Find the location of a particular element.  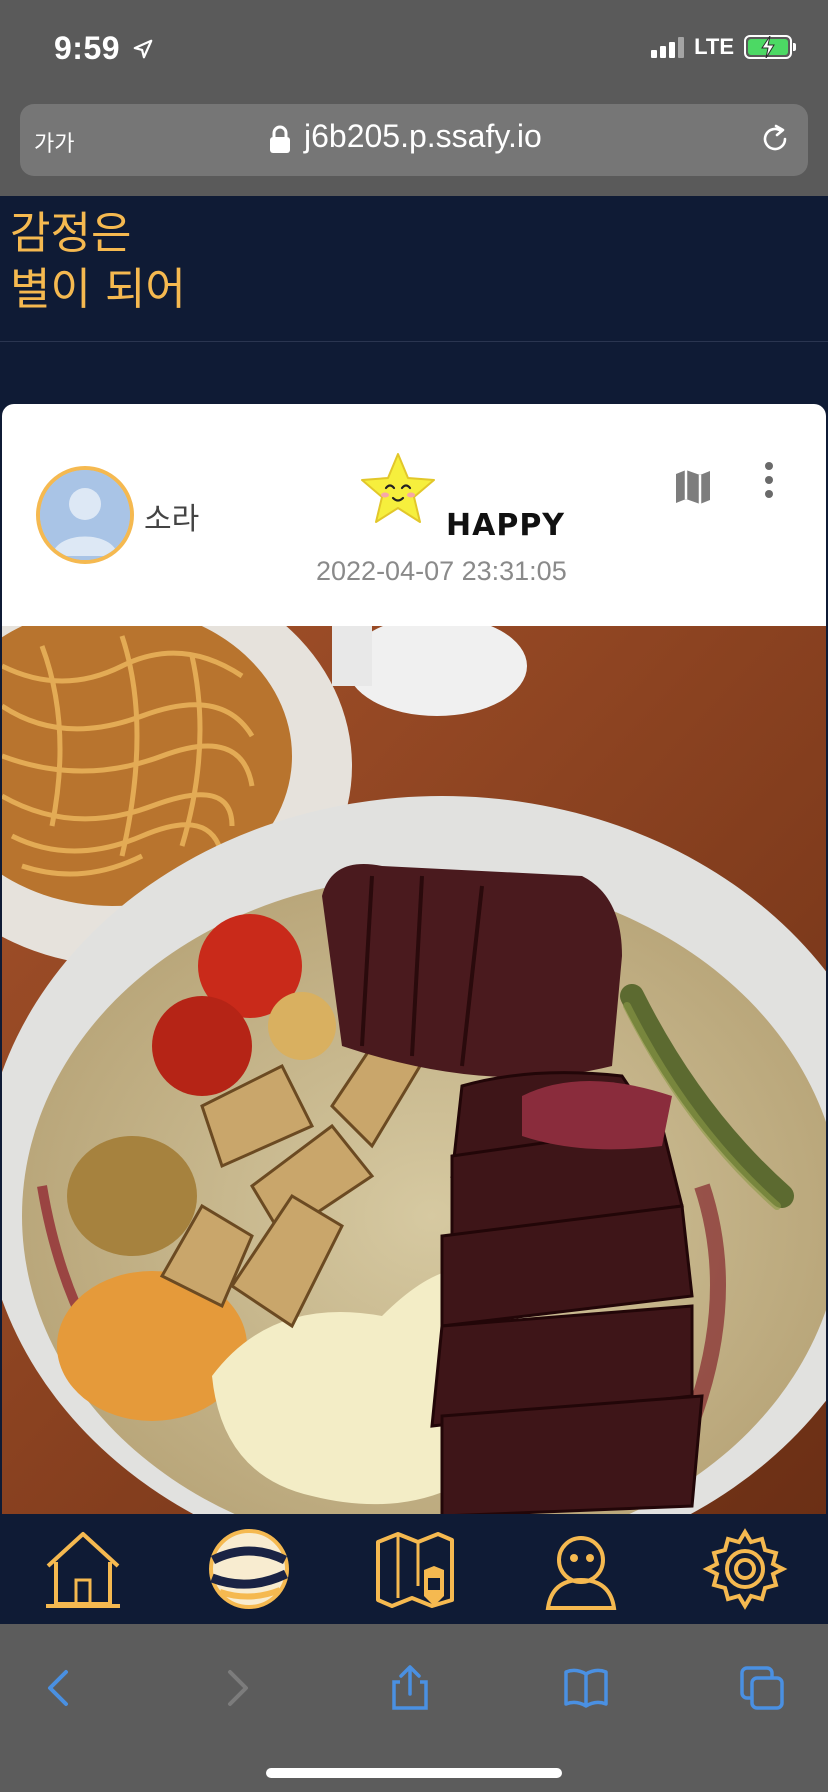

location-arrow-icon is located at coordinates (143, 49).